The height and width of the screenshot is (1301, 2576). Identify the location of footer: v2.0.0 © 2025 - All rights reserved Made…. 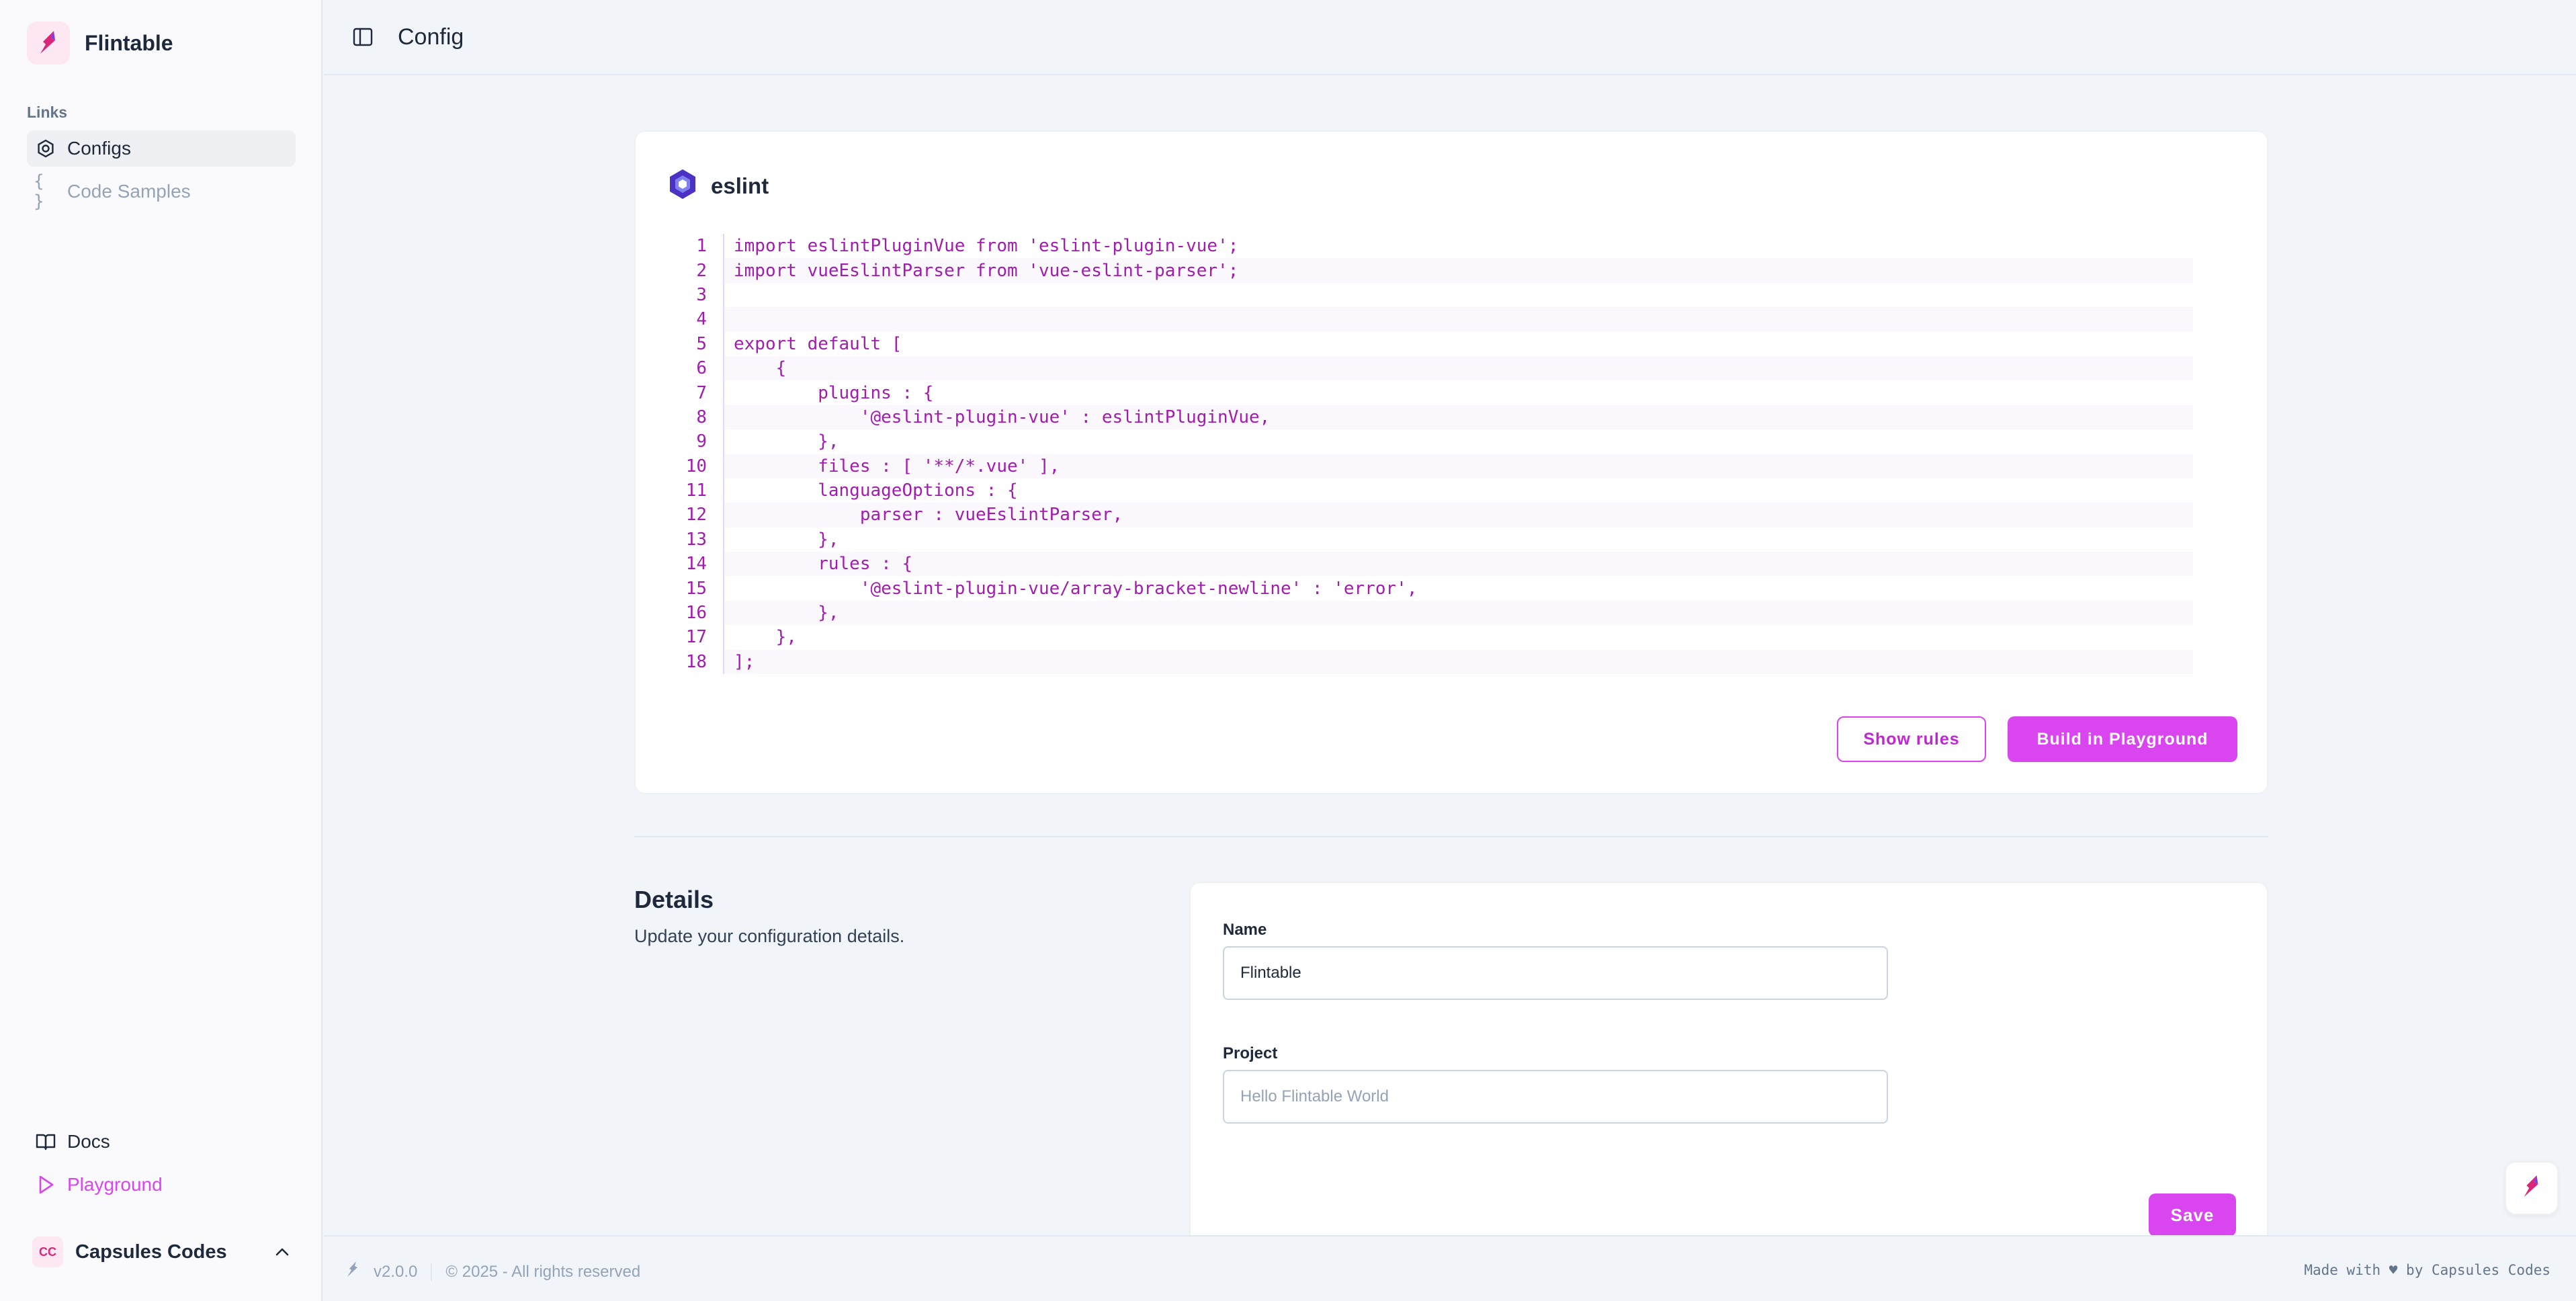
(1450, 1268).